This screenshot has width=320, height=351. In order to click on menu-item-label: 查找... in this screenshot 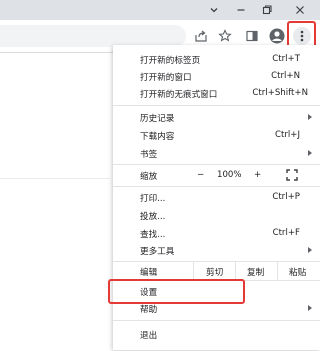, I will do `click(153, 235)`.